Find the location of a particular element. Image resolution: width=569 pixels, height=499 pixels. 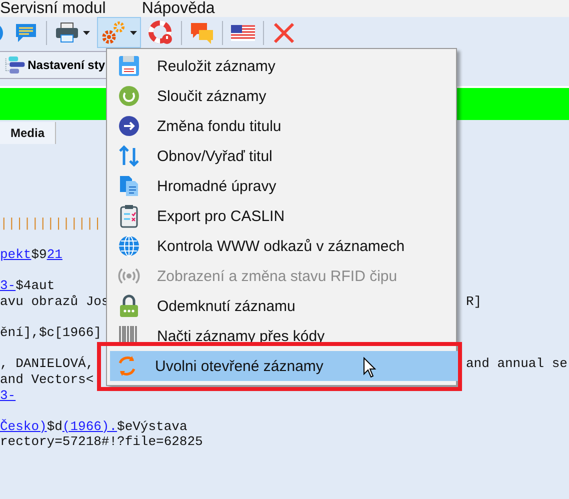

printer-icon is located at coordinates (67, 33).